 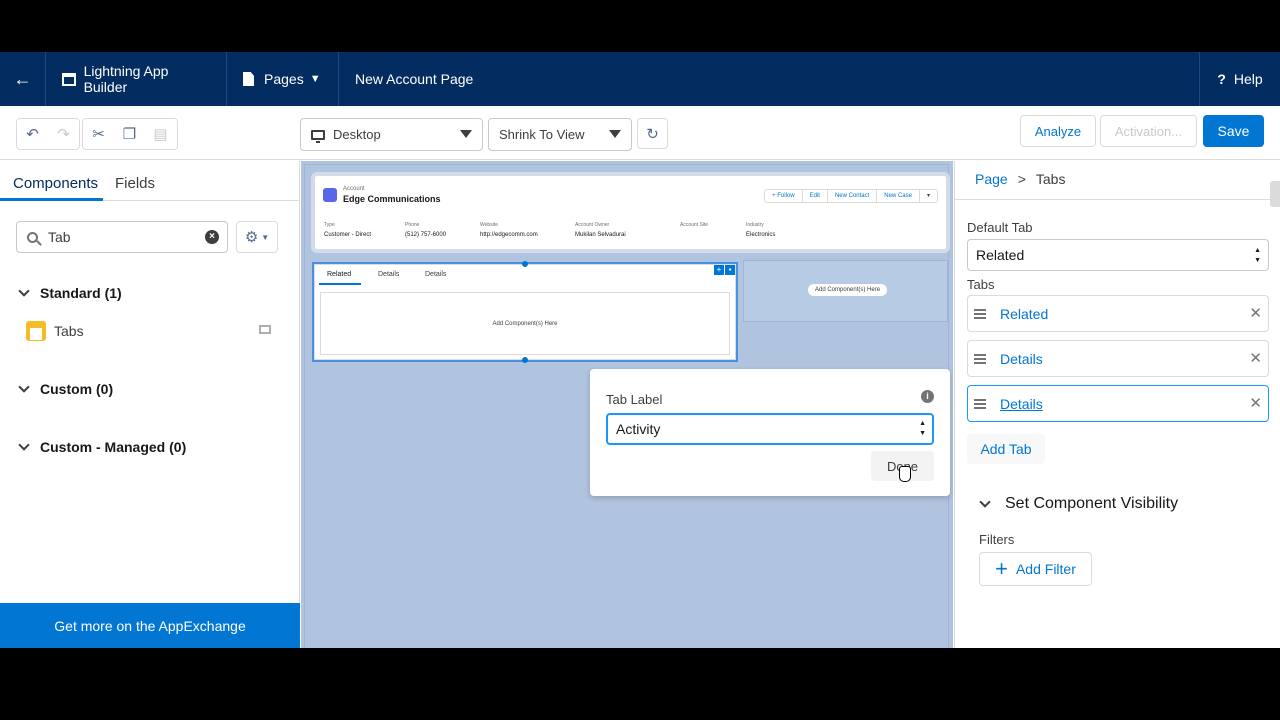 I want to click on add-component-pill: Add Component(s) Here, so click(x=848, y=290).